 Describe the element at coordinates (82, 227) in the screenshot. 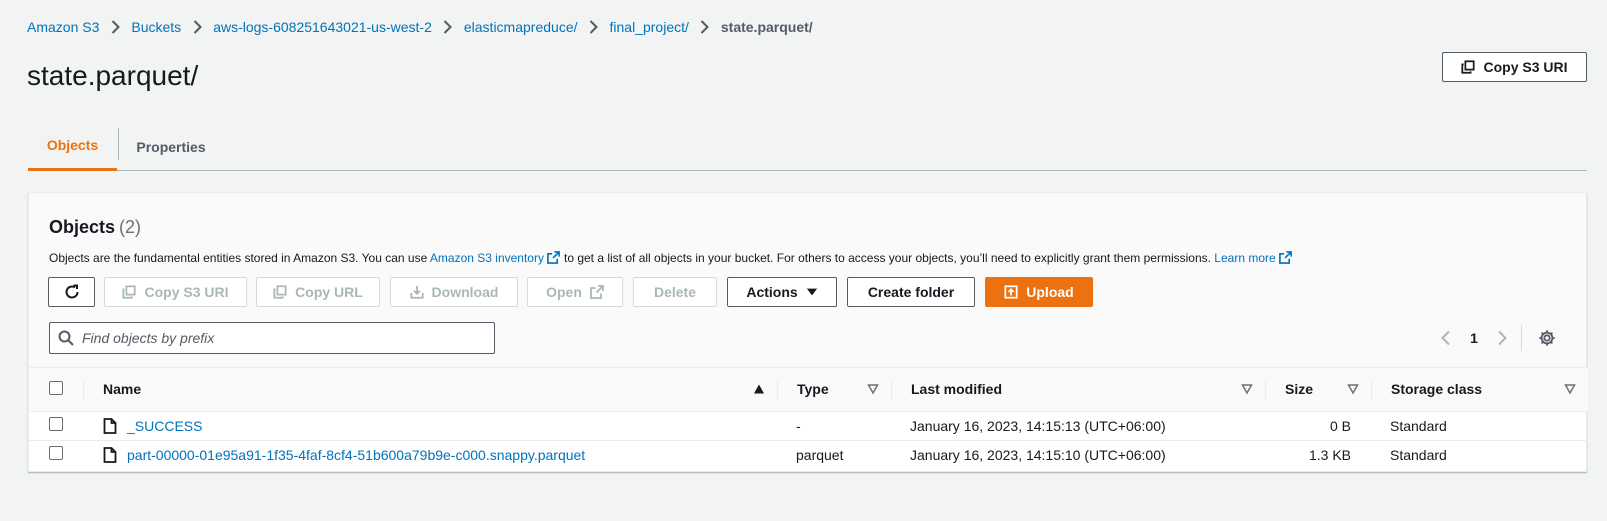

I see `objects-heading-label: Objects` at that location.